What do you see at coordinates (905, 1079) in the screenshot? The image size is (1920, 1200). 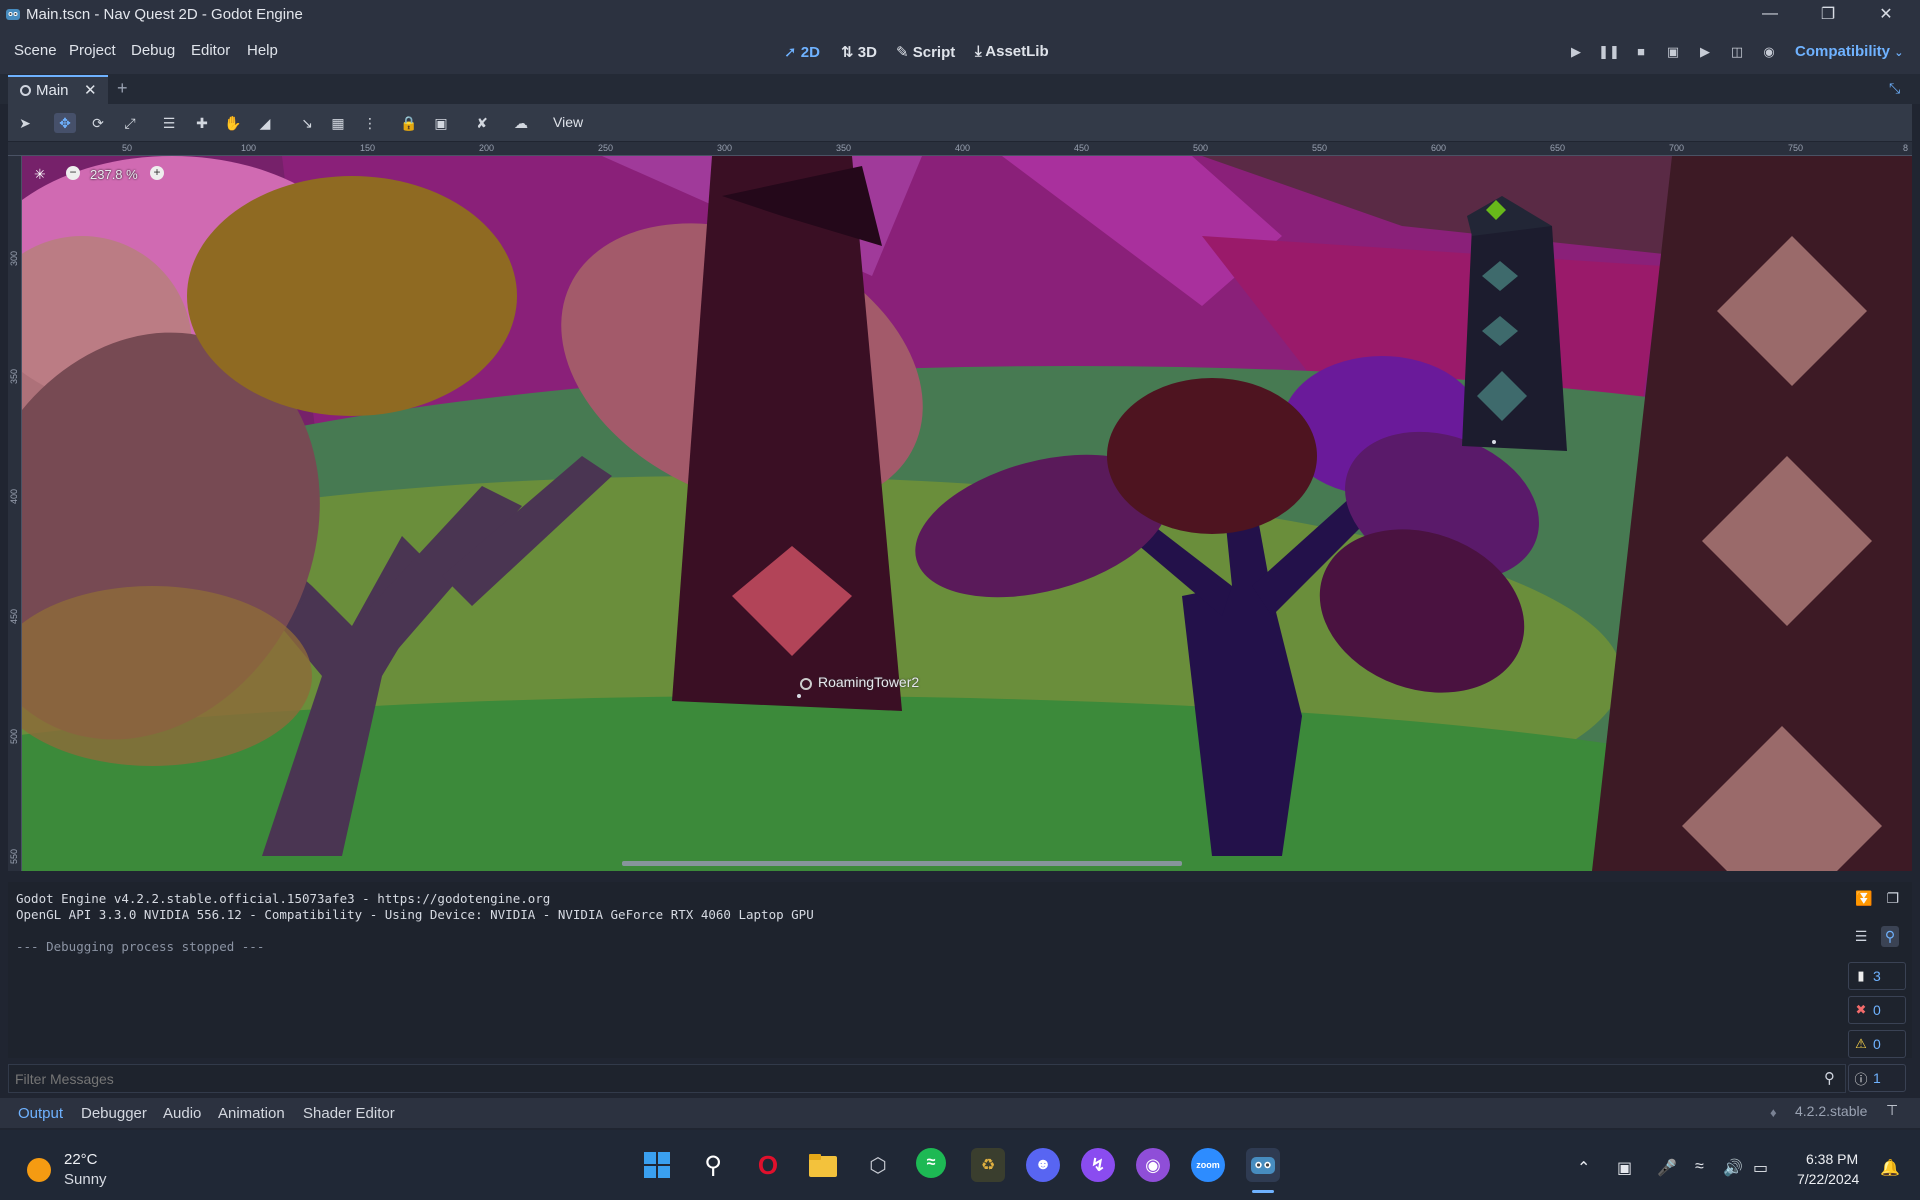 I see `filter-messages-input` at bounding box center [905, 1079].